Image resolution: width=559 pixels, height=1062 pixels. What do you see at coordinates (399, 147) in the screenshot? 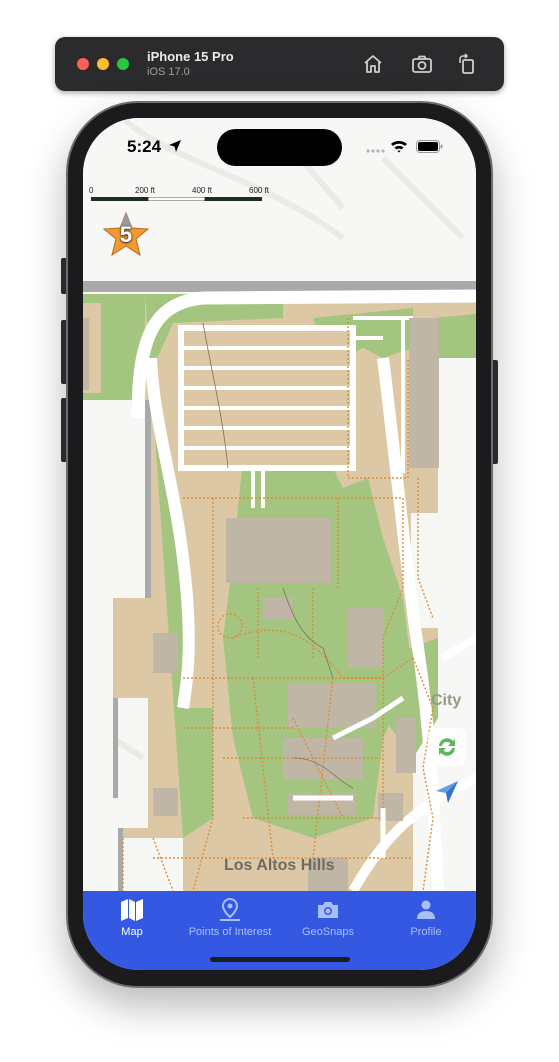
I see `wifi-icon` at bounding box center [399, 147].